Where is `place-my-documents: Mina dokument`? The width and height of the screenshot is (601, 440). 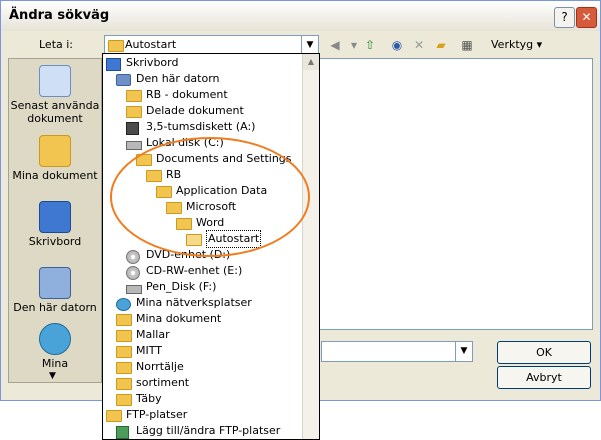
place-my-documents: Mina dokument is located at coordinates (55, 158).